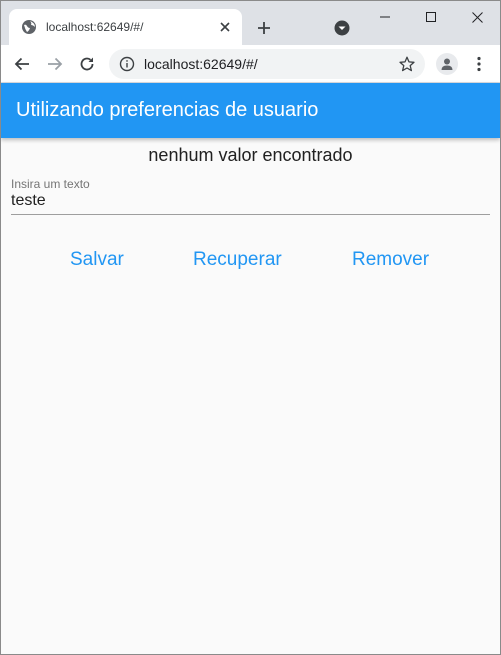 Image resolution: width=501 pixels, height=655 pixels. I want to click on kebab-menu-icon, so click(479, 64).